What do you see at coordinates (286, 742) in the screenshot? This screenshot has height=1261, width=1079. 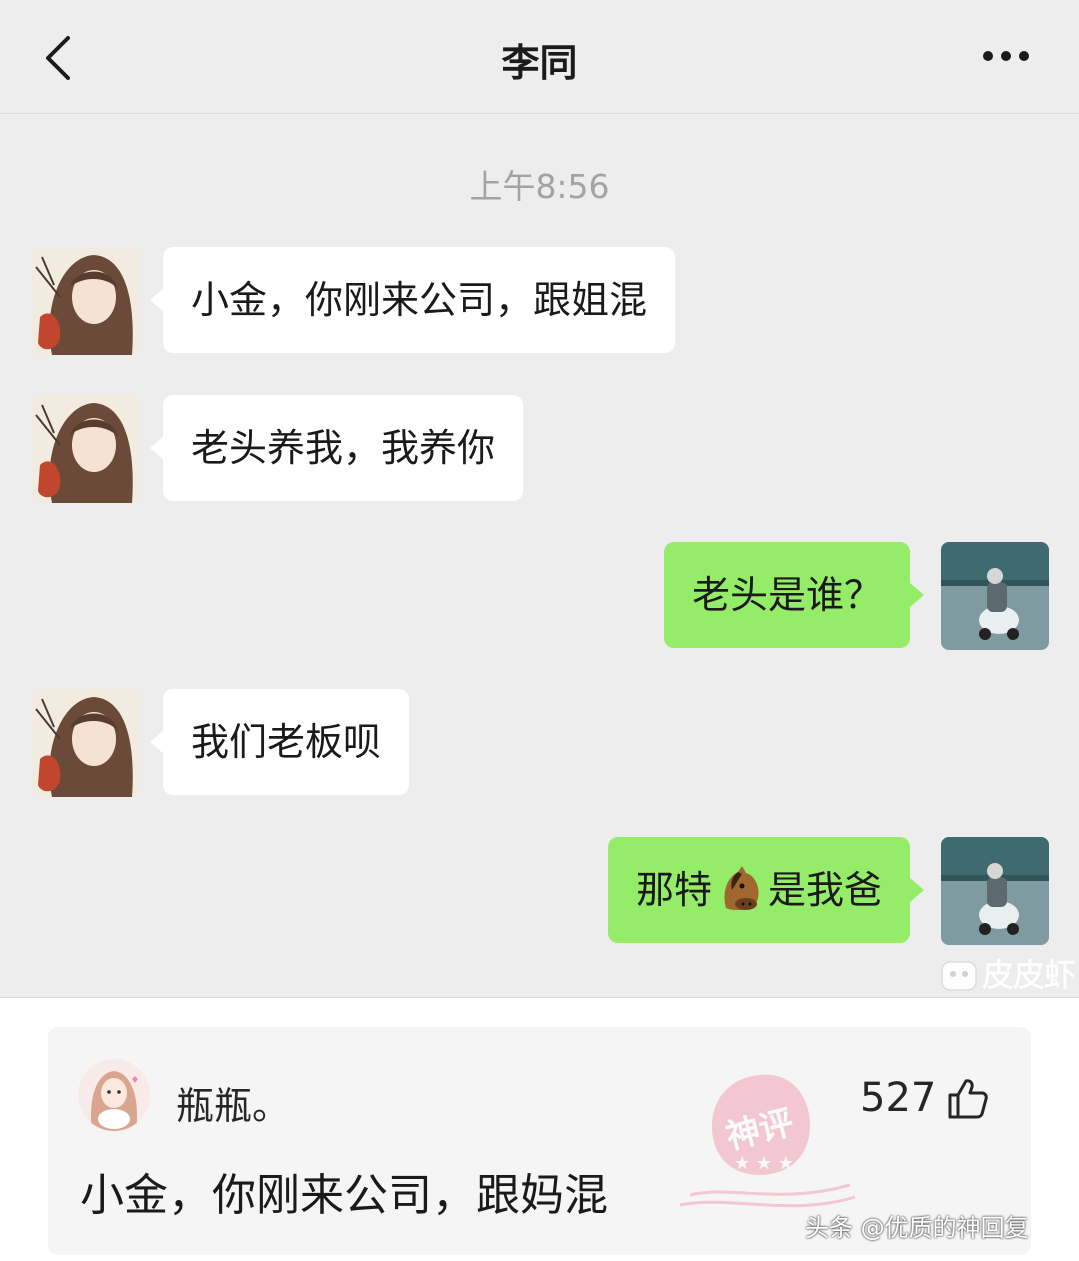 I see `incoming-message-bubble: 我们老板呗` at bounding box center [286, 742].